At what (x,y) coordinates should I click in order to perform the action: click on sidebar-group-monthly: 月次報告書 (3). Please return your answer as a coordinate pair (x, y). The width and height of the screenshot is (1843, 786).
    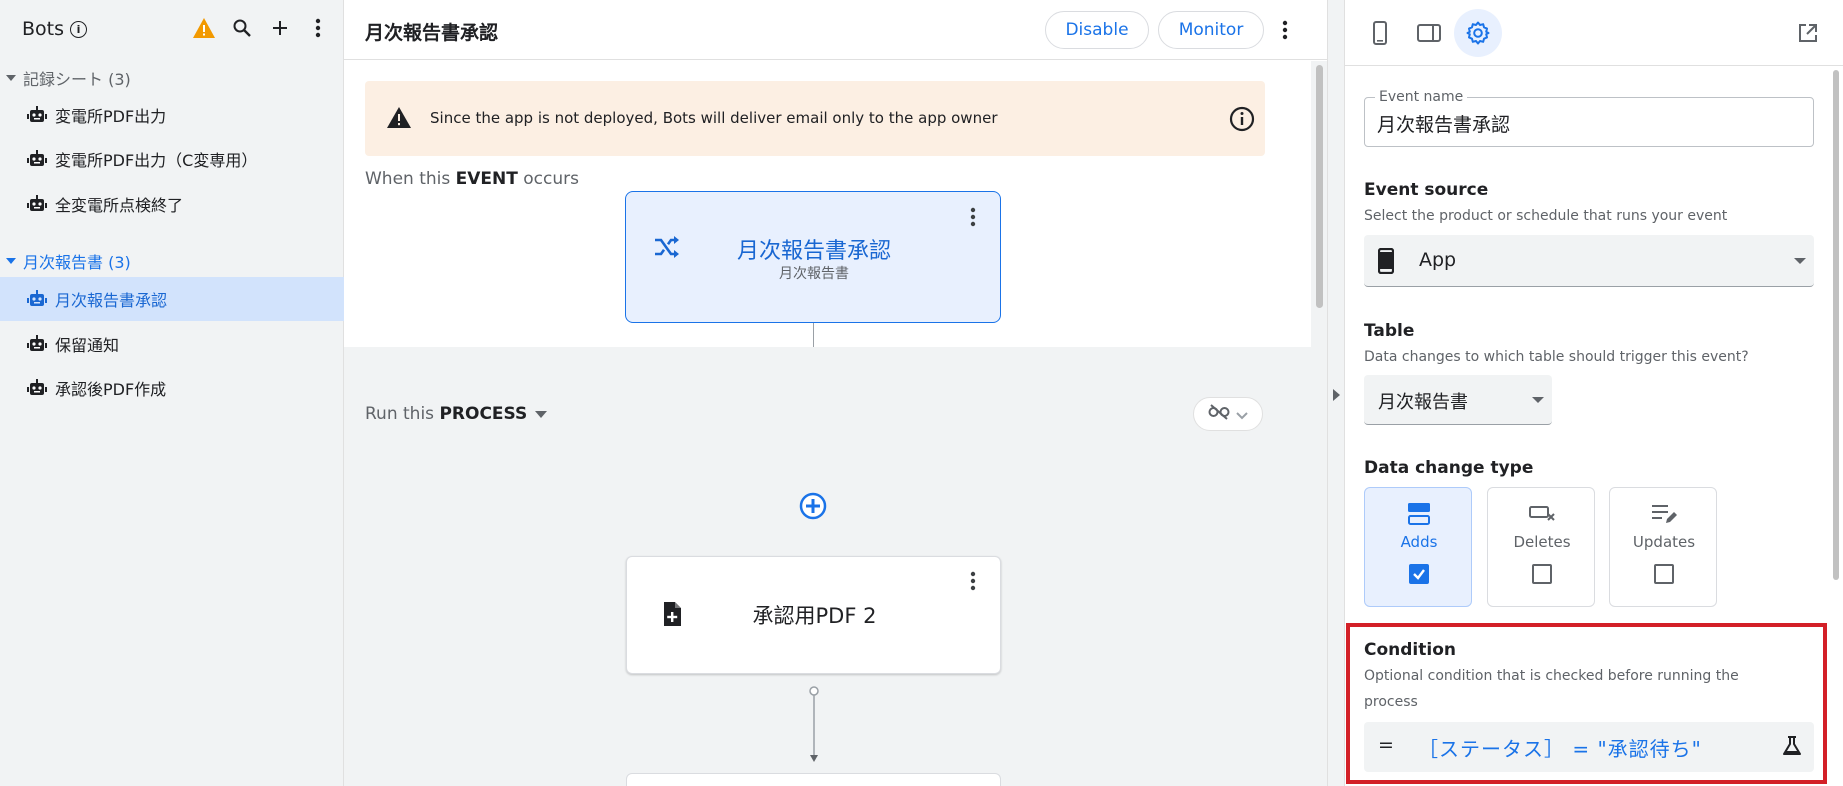
    Looking at the image, I should click on (172, 261).